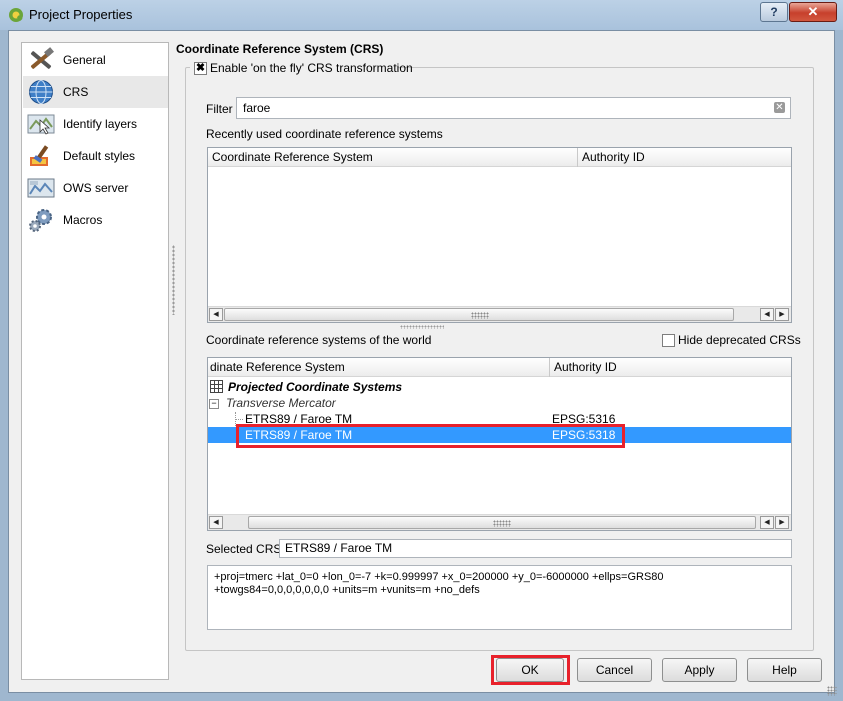 Image resolution: width=843 pixels, height=701 pixels. Describe the element at coordinates (774, 12) in the screenshot. I see `title-help-button: ?` at that location.